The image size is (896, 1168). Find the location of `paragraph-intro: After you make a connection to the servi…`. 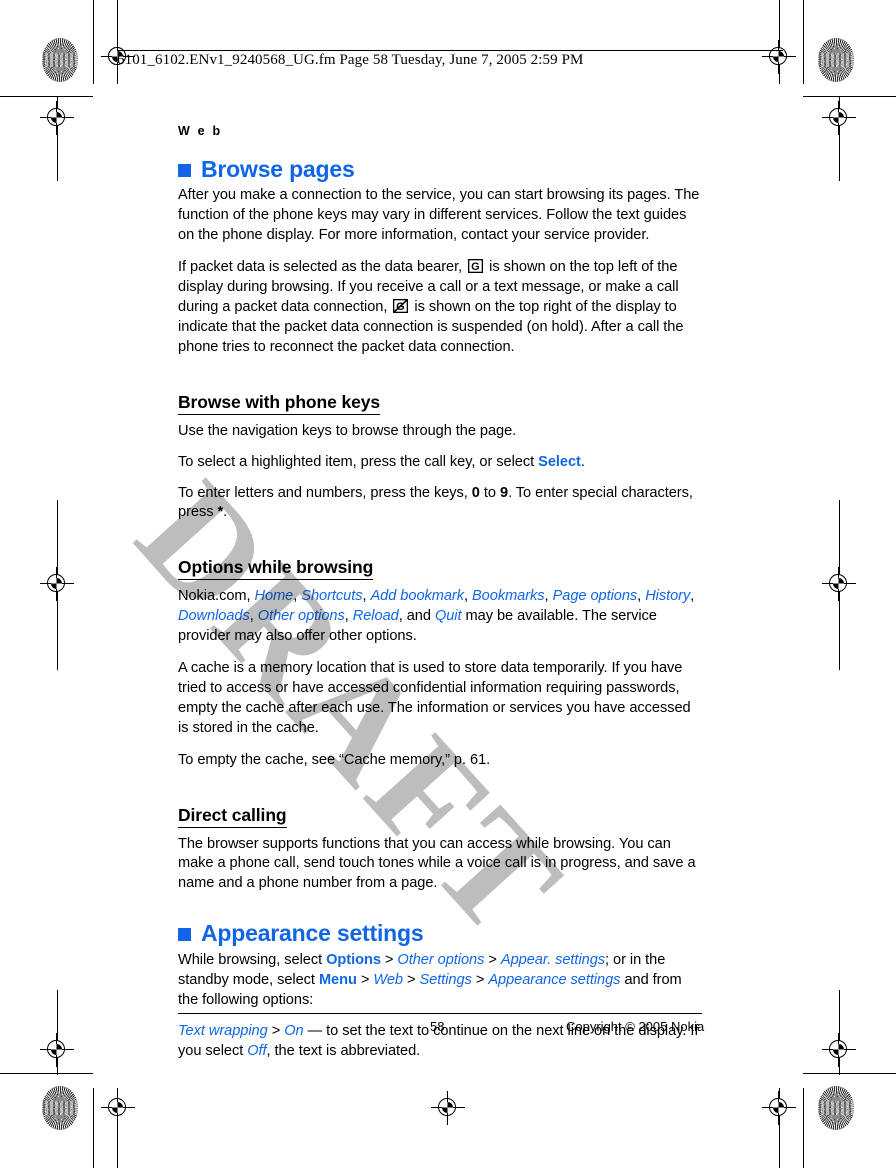

paragraph-intro: After you make a connection to the servi… is located at coordinates (439, 215).